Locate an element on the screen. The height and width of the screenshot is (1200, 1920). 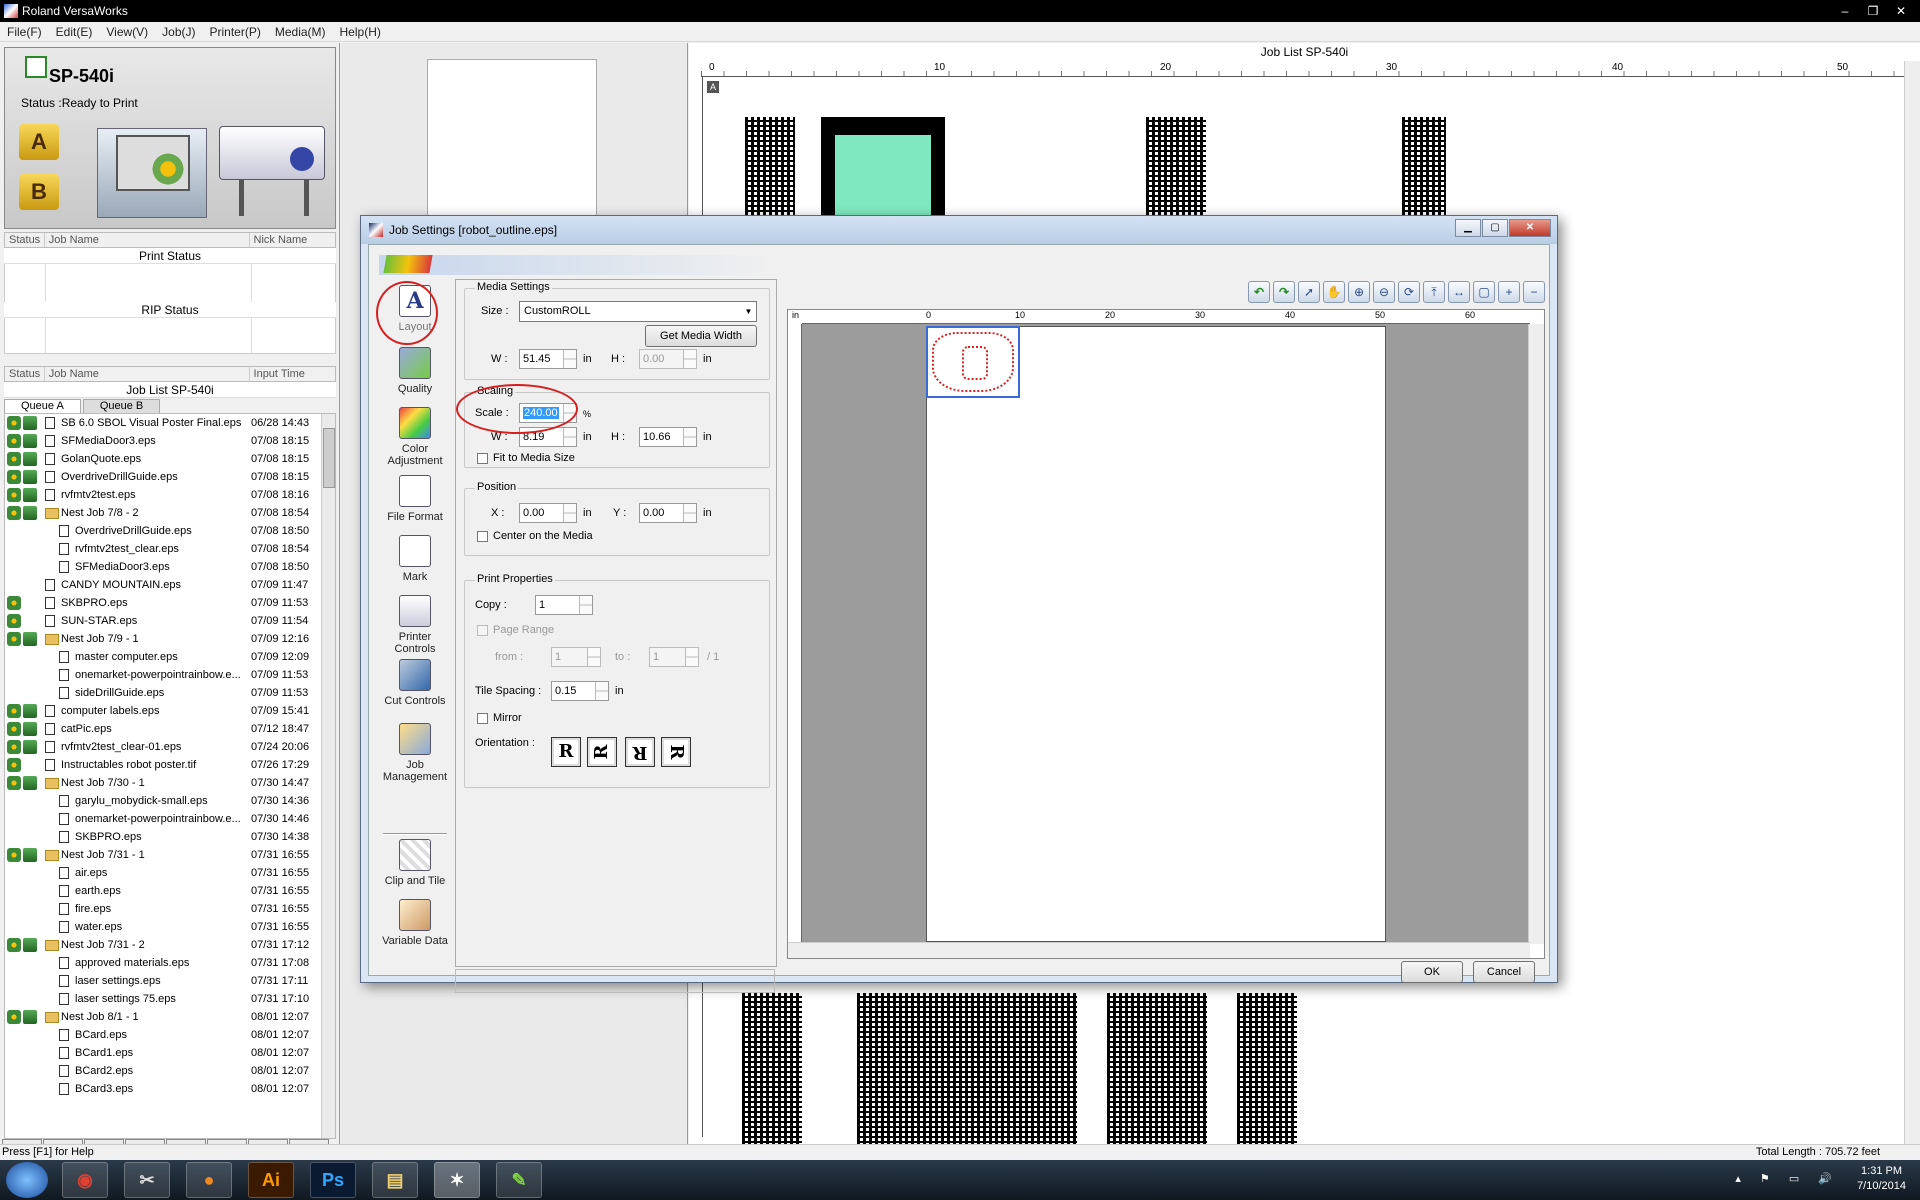
menu-printer: Printer(P) is located at coordinates (235, 32).